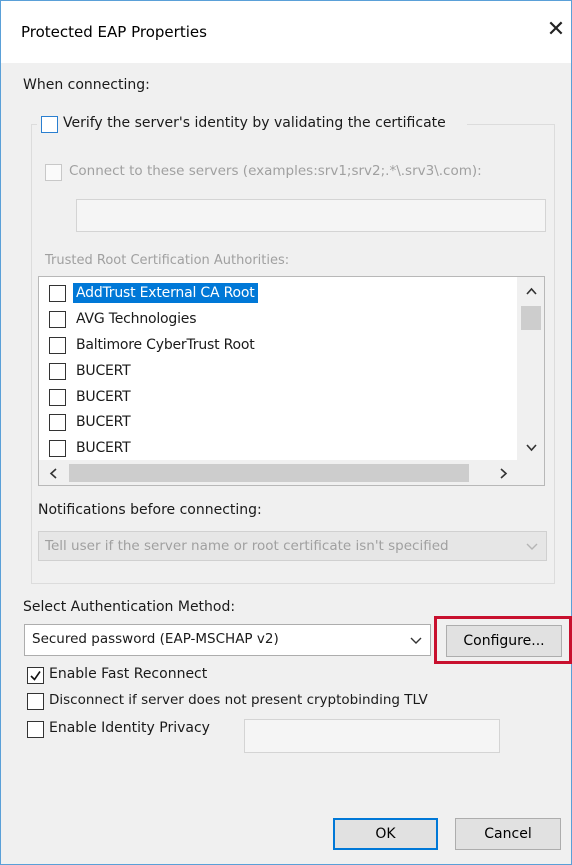 This screenshot has width=572, height=865. I want to click on dialog-title: Protected EAP Properties, so click(114, 32).